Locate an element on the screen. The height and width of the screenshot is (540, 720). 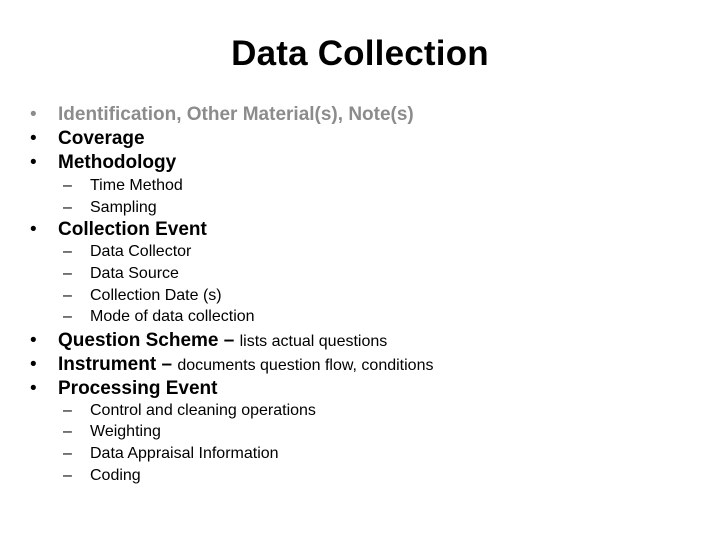
sub-item-label: Mode of data collection is located at coordinates (172, 316).